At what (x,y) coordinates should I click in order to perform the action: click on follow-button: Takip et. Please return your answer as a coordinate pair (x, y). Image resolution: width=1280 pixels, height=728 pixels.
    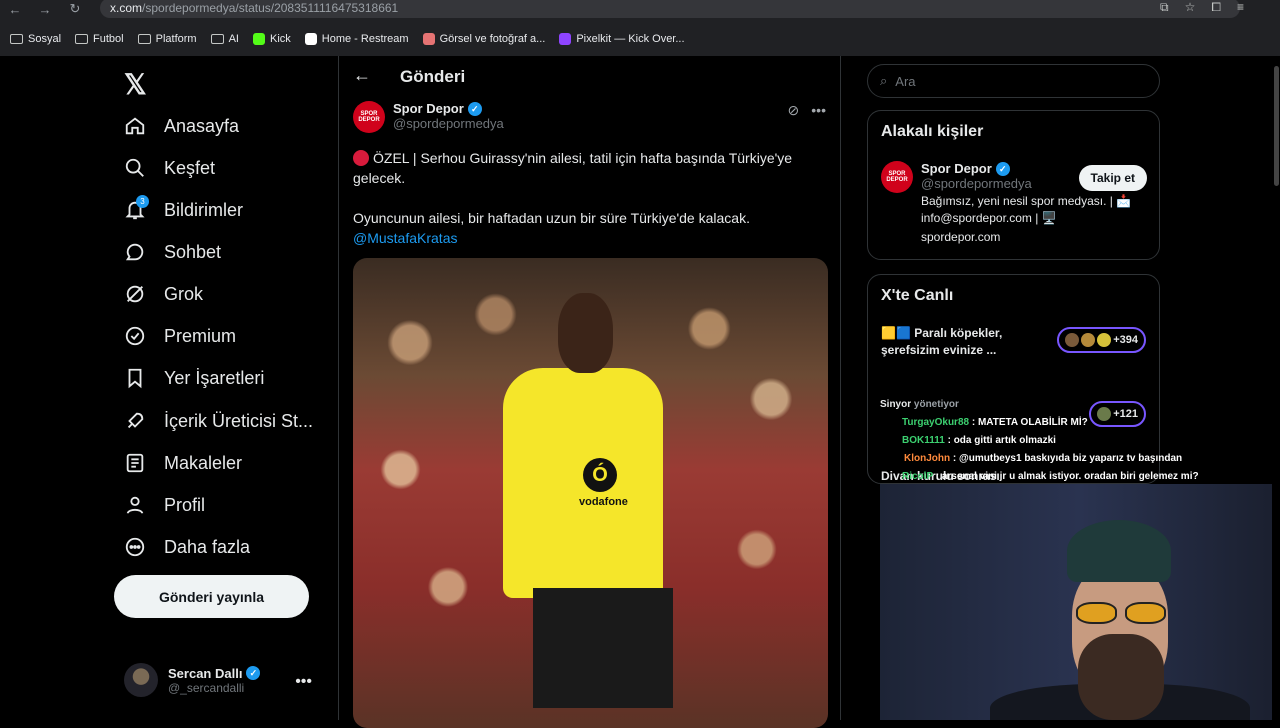
    Looking at the image, I should click on (1112, 178).